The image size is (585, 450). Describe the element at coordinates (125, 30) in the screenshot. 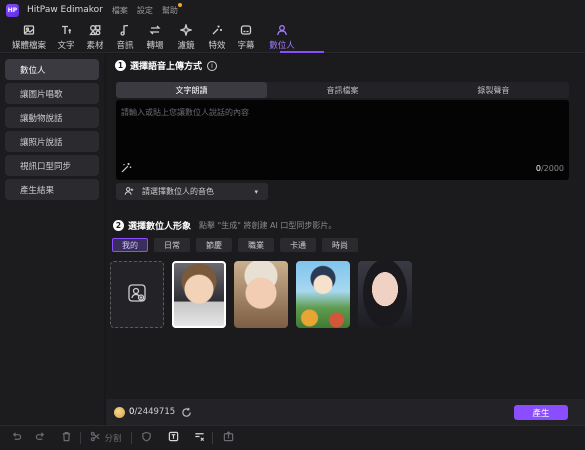

I see `music-icon` at that location.